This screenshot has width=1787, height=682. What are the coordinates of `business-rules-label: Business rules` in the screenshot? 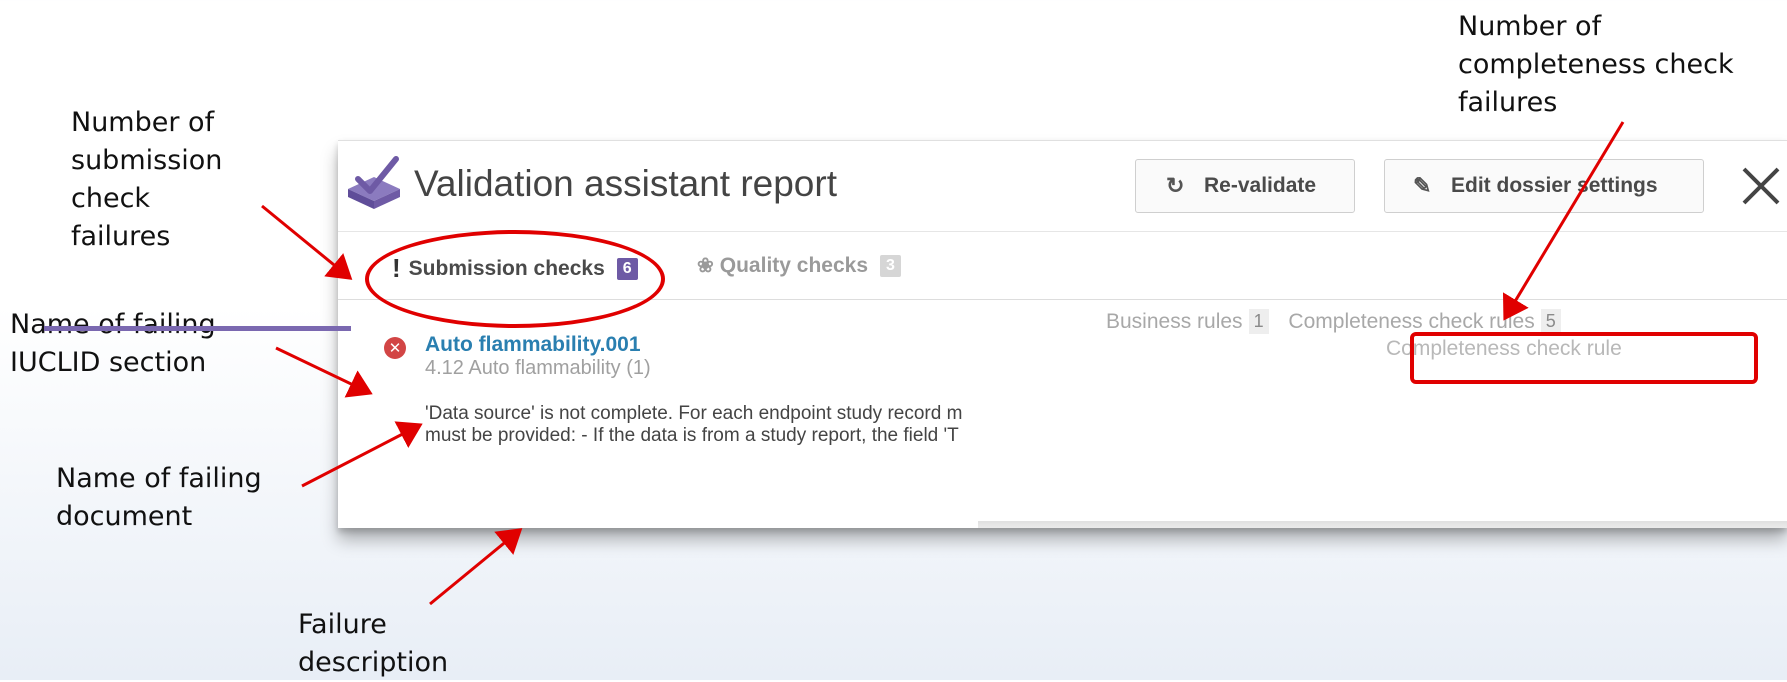 It's located at (1174, 321).